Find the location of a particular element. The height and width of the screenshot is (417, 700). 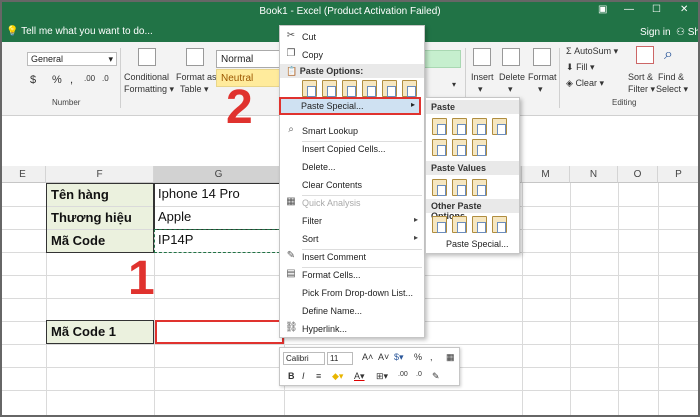

fill-button: ⬇ Fill ▾ is located at coordinates (580, 67).